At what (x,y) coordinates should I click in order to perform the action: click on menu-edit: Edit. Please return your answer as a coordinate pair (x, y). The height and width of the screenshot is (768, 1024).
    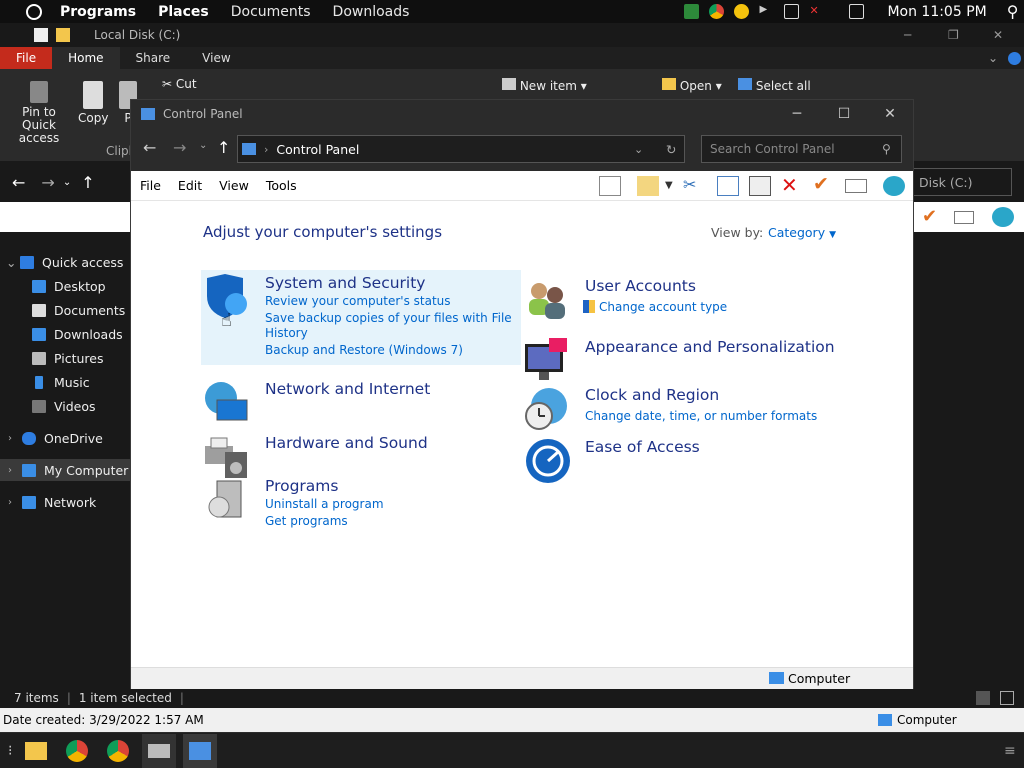
    Looking at the image, I should click on (190, 185).